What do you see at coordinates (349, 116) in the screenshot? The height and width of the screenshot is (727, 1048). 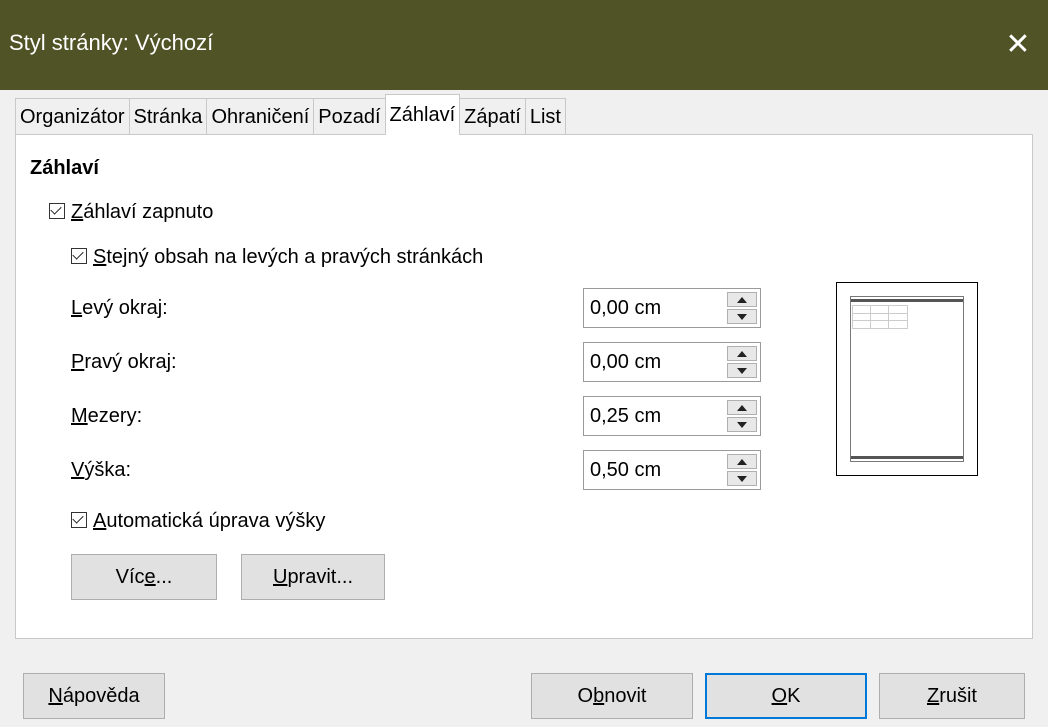 I see `tab-background: Pozadí` at bounding box center [349, 116].